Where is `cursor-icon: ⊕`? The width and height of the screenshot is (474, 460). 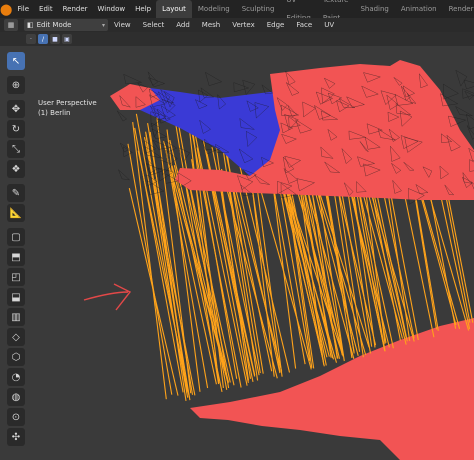 cursor-icon: ⊕ is located at coordinates (16, 85).